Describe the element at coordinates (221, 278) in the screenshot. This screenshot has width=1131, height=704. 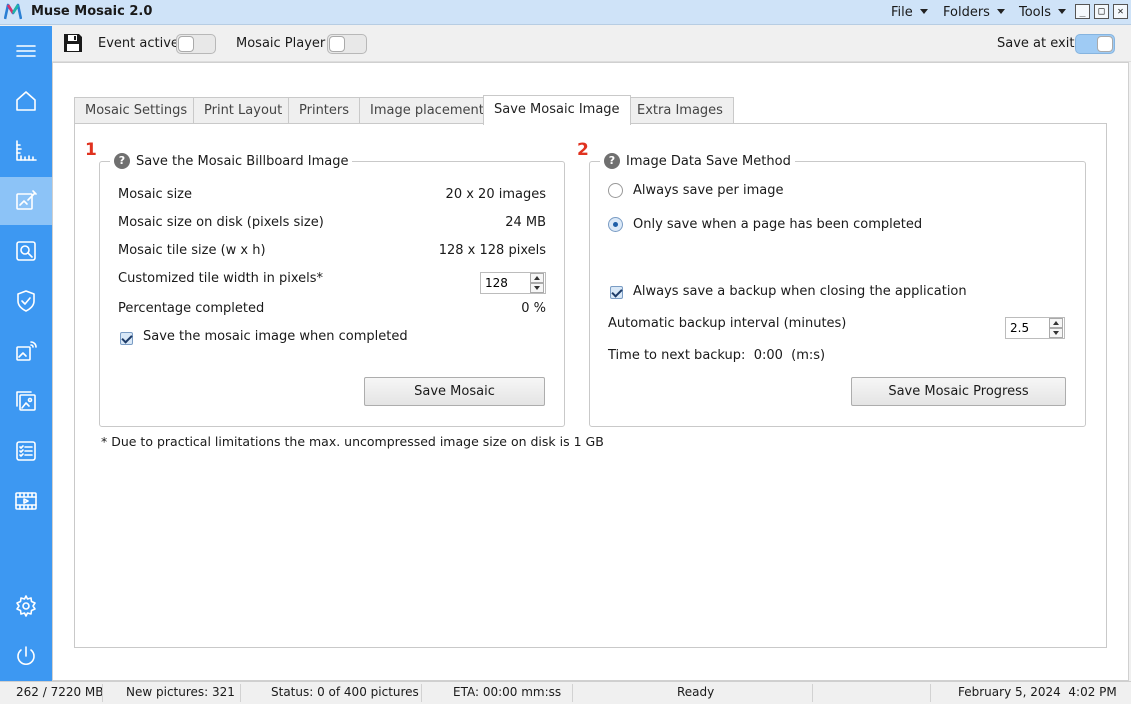
I see `custom-tile-width-label: Customized tile width in pixels*` at that location.